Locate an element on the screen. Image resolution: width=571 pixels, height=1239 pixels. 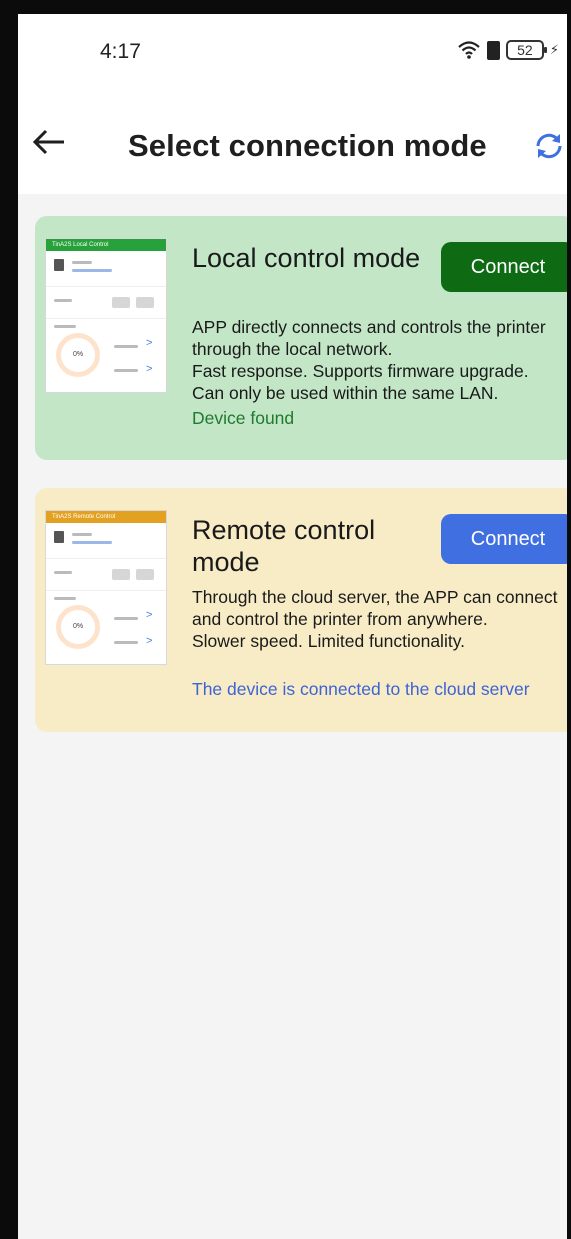
local-mode-status: Device found is located at coordinates (243, 418).